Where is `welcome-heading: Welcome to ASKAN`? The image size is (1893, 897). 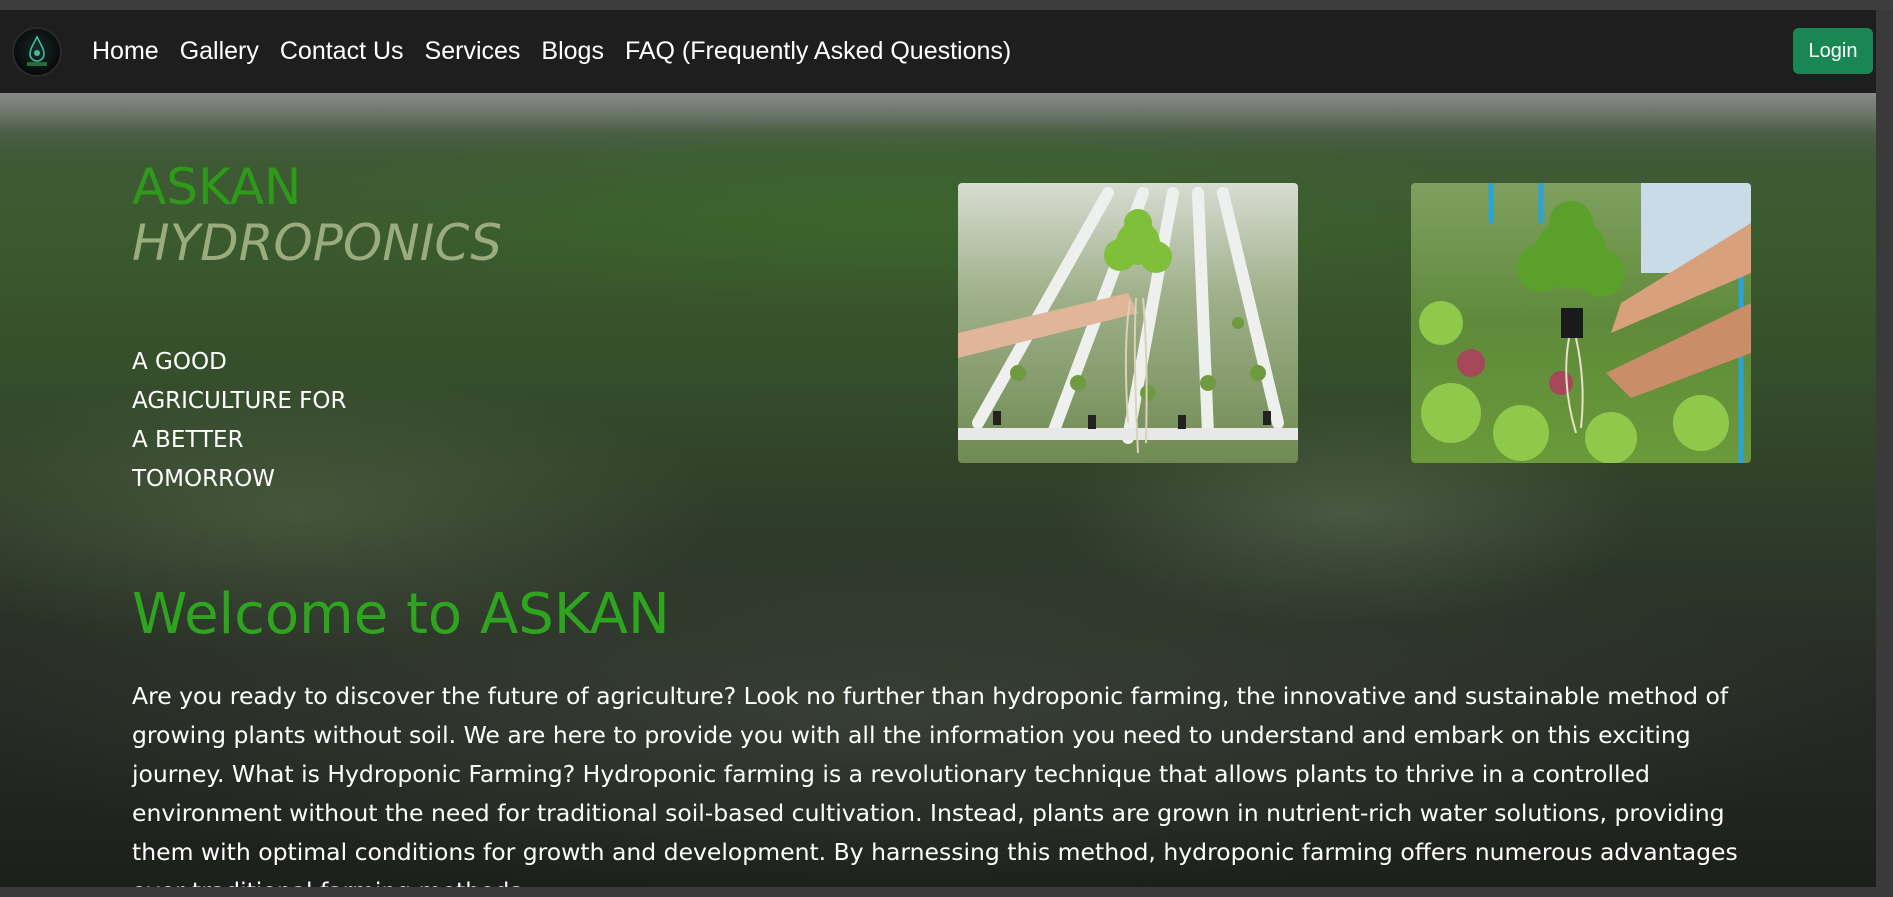
welcome-heading: Welcome to ASKAN is located at coordinates (401, 614).